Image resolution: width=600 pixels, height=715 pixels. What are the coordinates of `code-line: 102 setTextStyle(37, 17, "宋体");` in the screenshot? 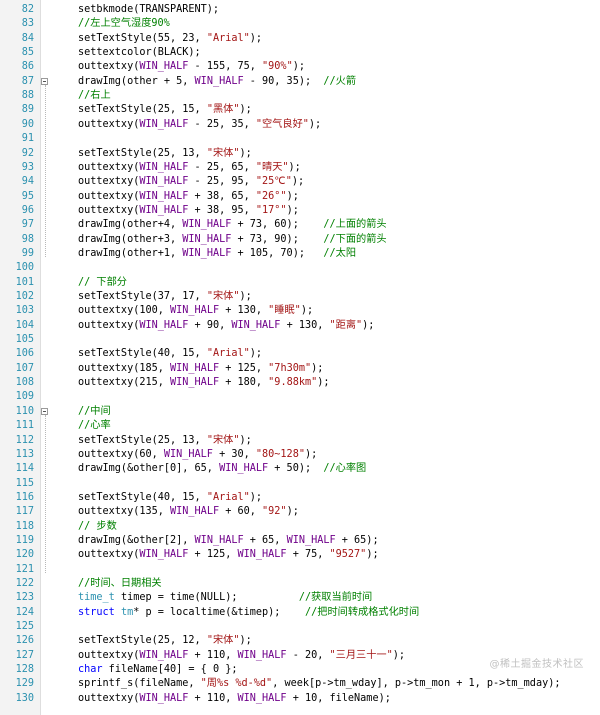 It's located at (300, 297).